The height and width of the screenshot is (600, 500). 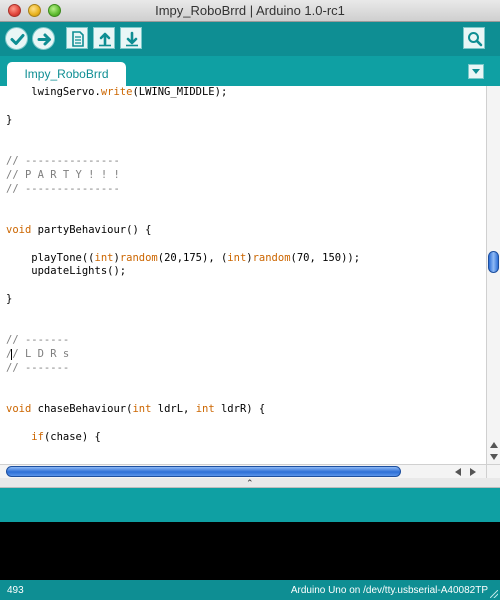 I want to click on code-token: ldrL,, so click(x=173, y=409).